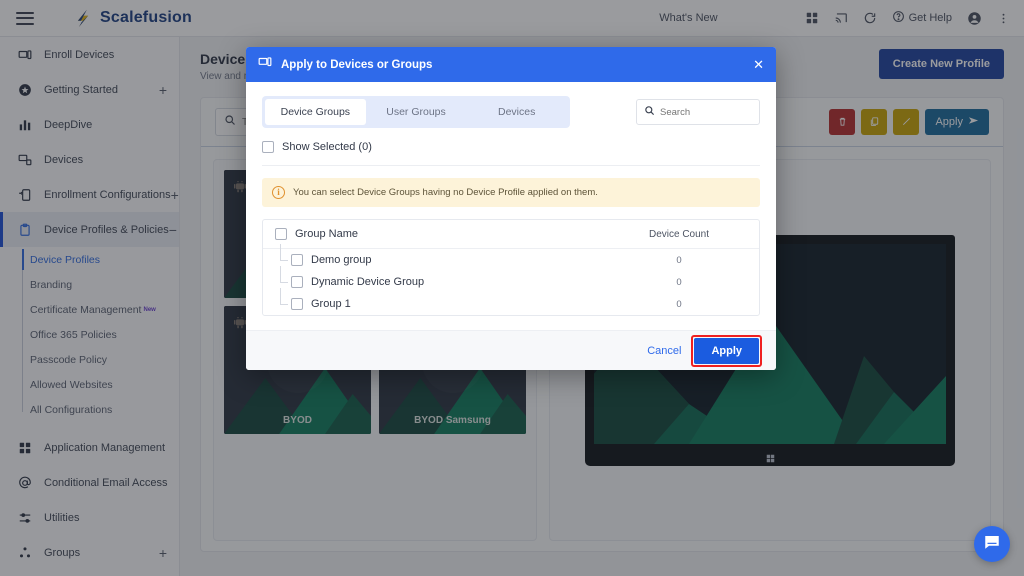  I want to click on row-group-name: Demo group, so click(317, 260).